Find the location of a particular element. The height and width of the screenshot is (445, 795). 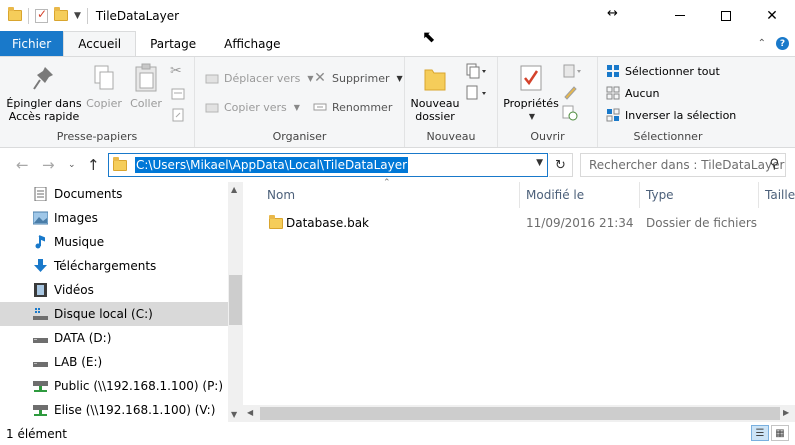

forward-arrow-icon: → is located at coordinates (48, 165).